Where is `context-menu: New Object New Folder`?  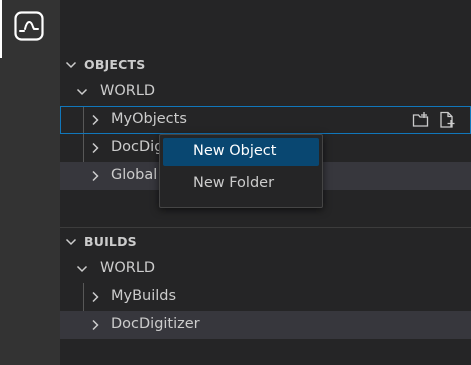
context-menu: New Object New Folder is located at coordinates (241, 171).